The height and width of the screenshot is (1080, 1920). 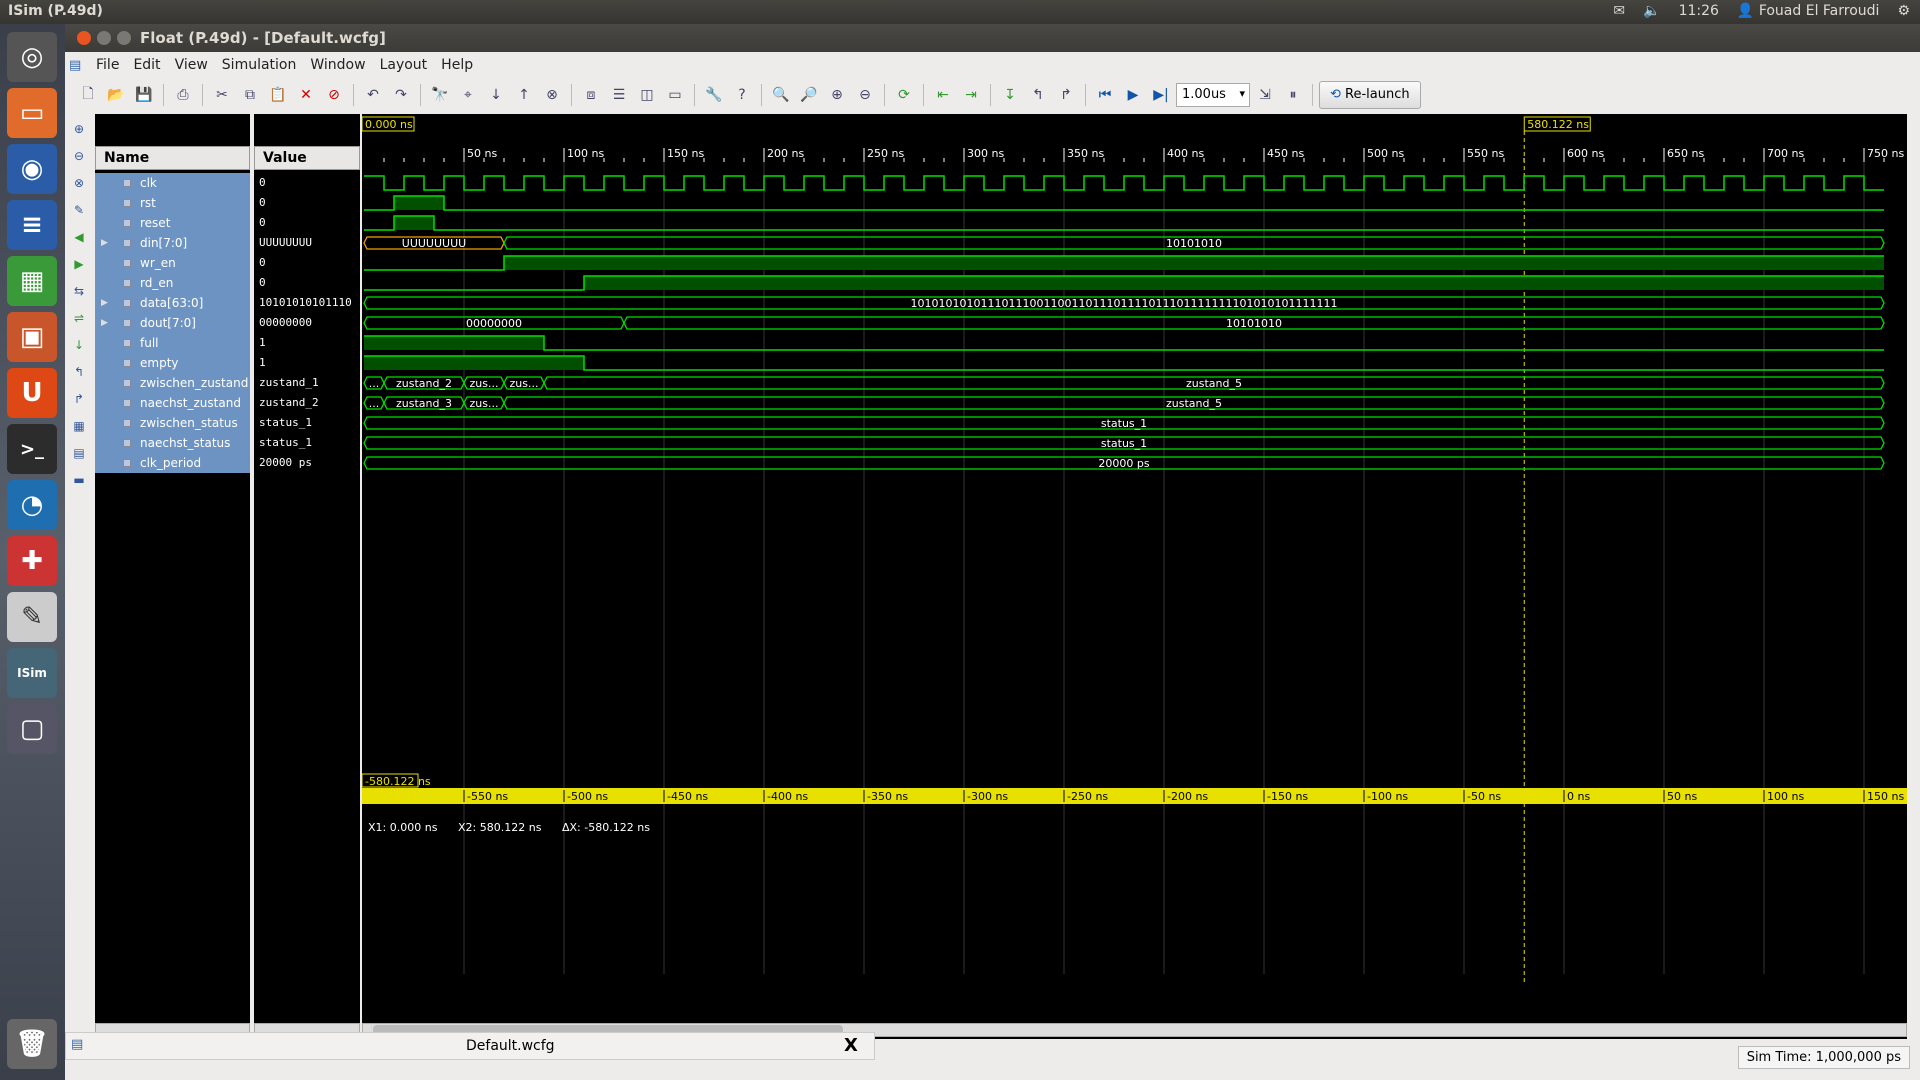 What do you see at coordinates (172, 403) in the screenshot?
I see `signal-row: naechst_zustand` at bounding box center [172, 403].